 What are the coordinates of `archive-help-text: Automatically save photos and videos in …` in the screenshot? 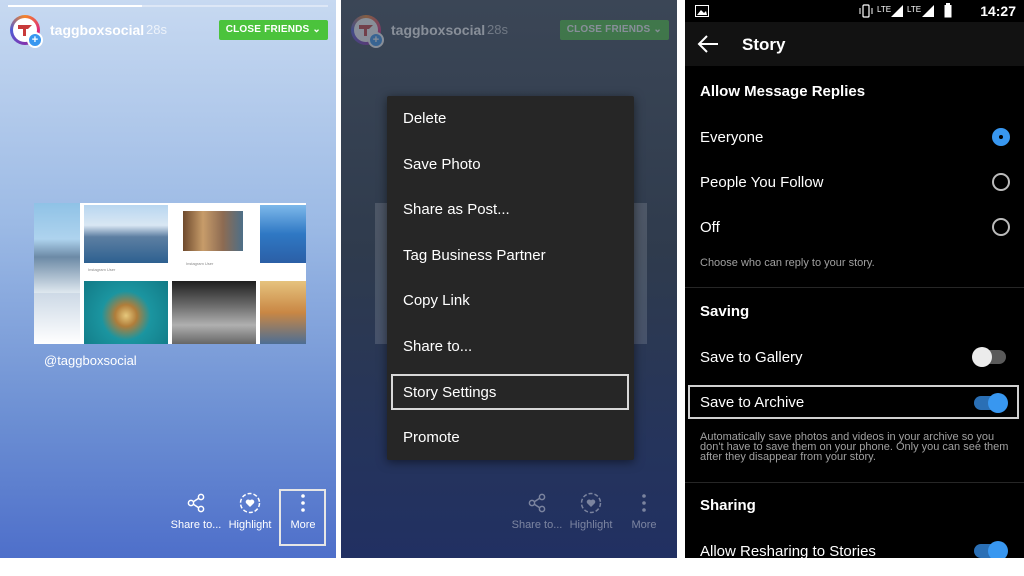 It's located at (854, 447).